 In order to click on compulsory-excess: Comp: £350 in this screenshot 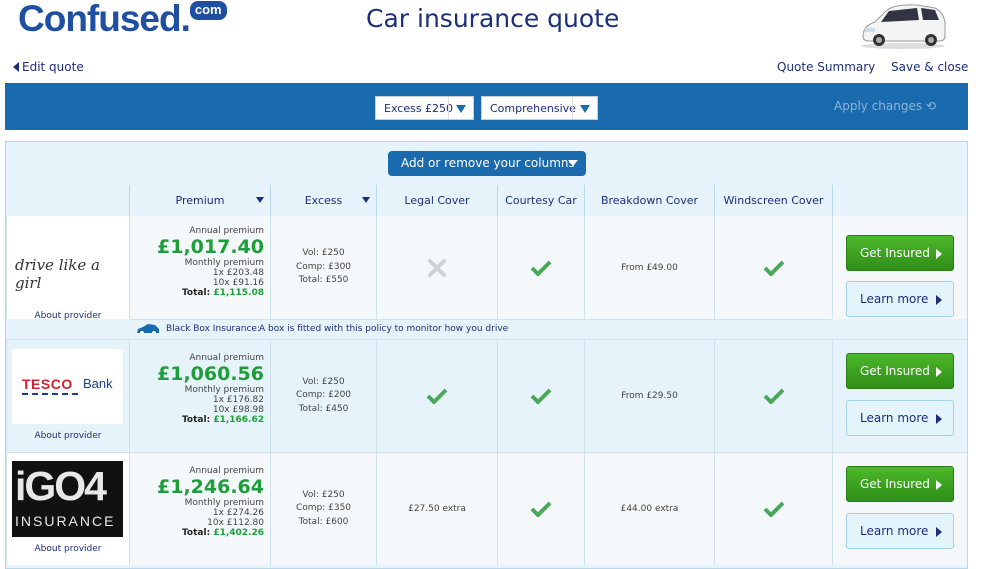, I will do `click(323, 508)`.